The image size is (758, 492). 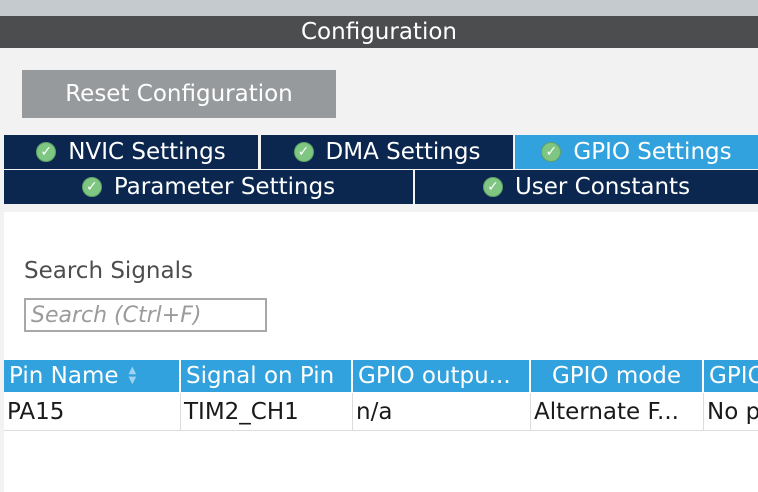 What do you see at coordinates (602, 187) in the screenshot?
I see `tab-label: User Constants` at bounding box center [602, 187].